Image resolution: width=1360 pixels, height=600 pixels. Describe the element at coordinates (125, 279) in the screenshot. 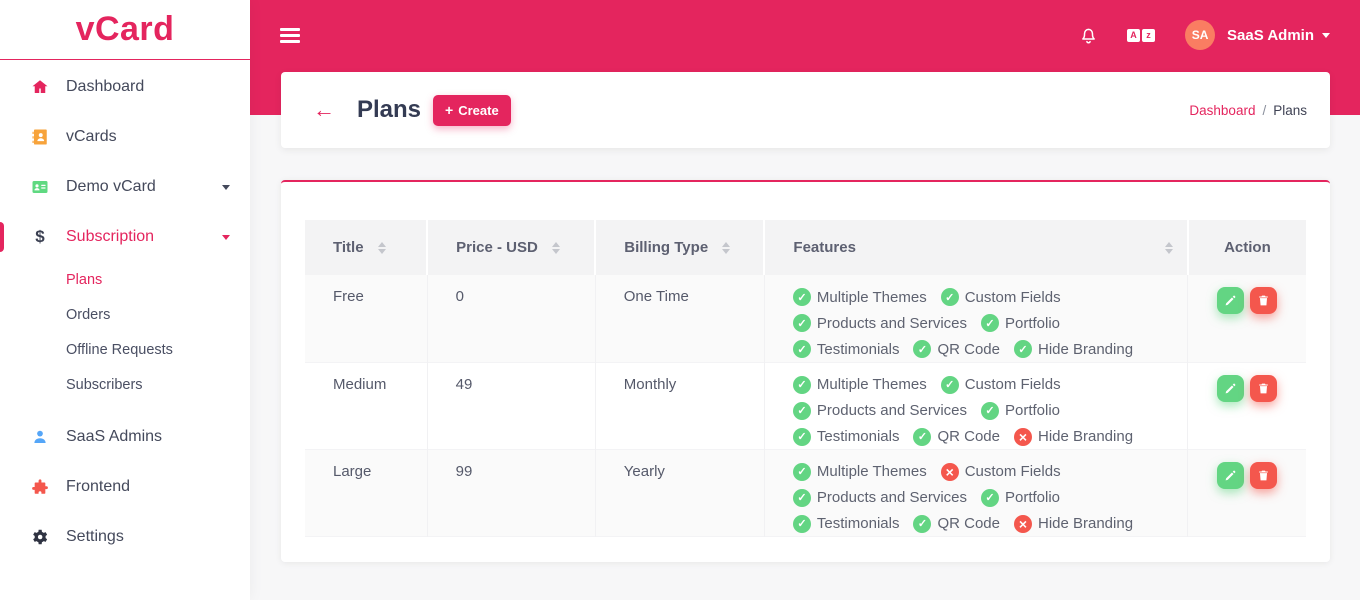

I see `sidebar-subitem-plans: Plans` at that location.